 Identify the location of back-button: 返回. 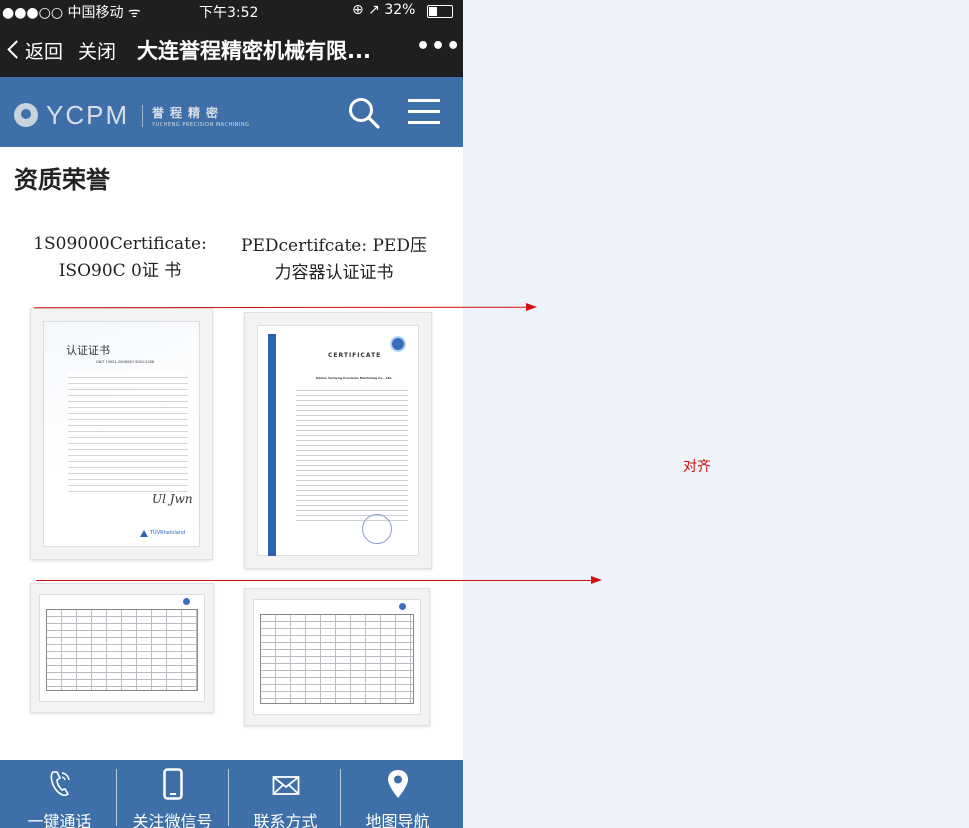
(34, 50).